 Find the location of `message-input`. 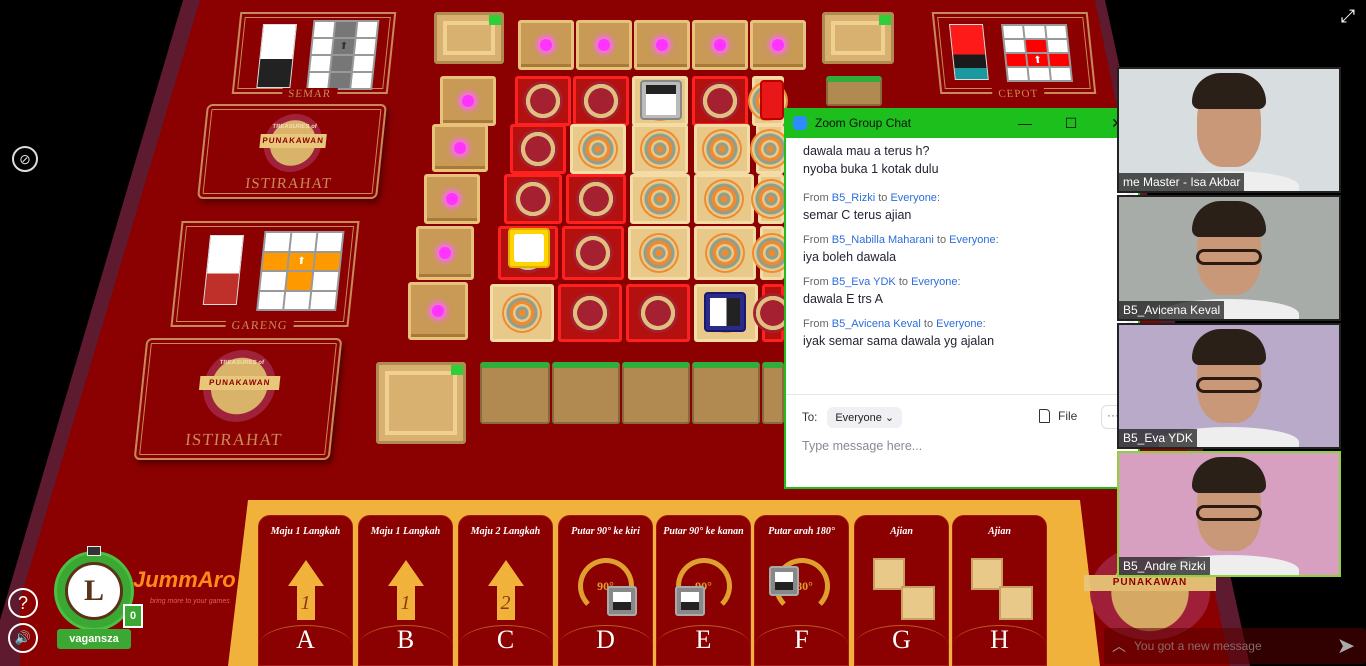

message-input is located at coordinates (962, 446).